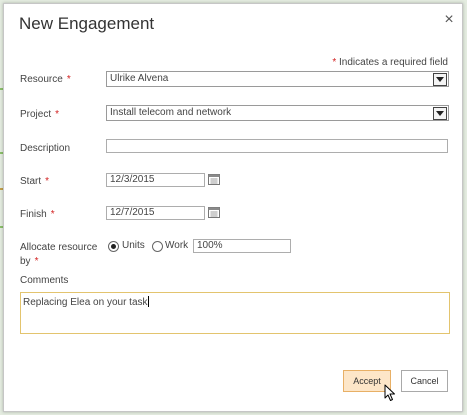  What do you see at coordinates (155, 180) in the screenshot?
I see `start-date-input: 12/3/2015` at bounding box center [155, 180].